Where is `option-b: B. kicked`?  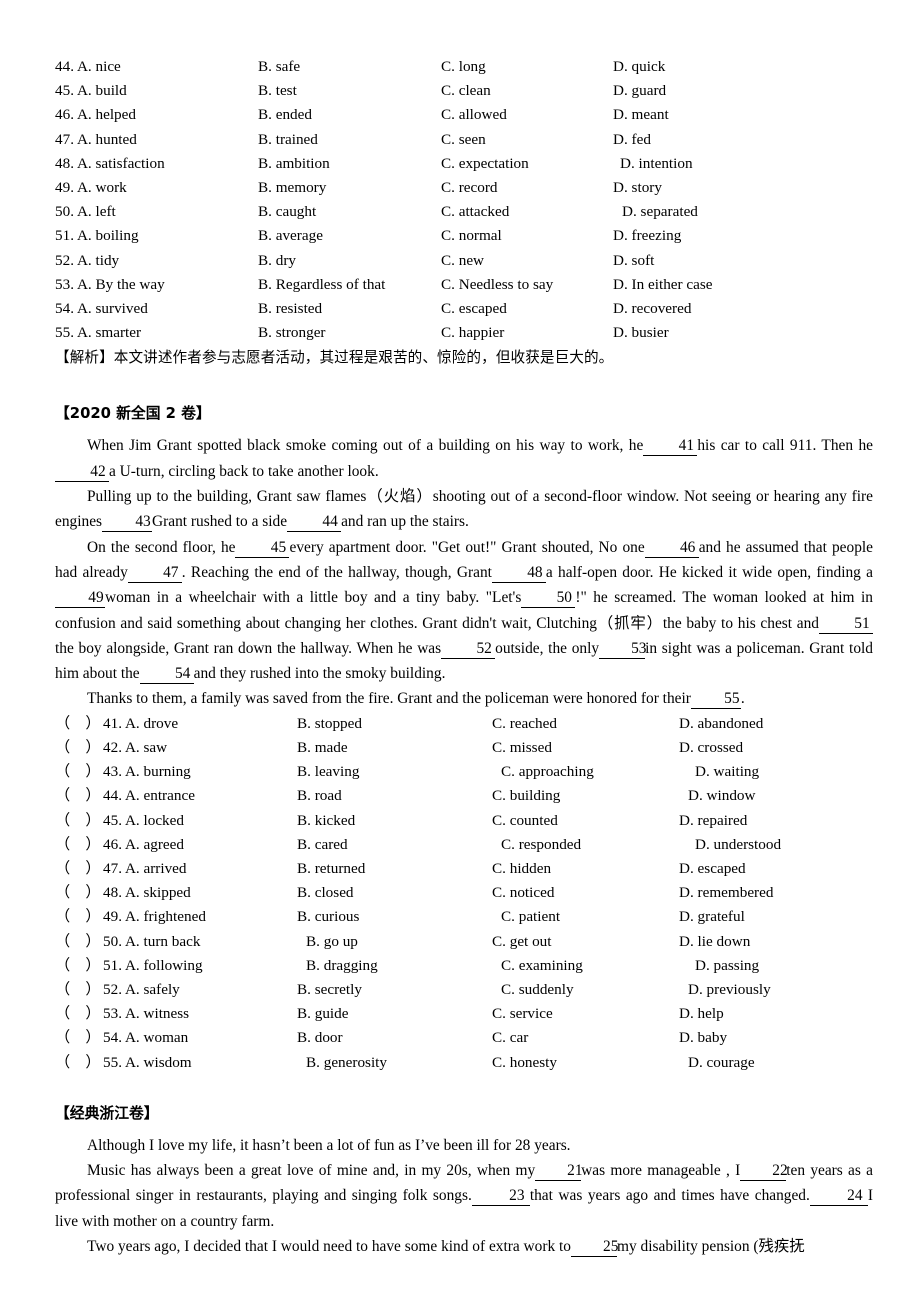
option-b: B. kicked is located at coordinates (394, 821).